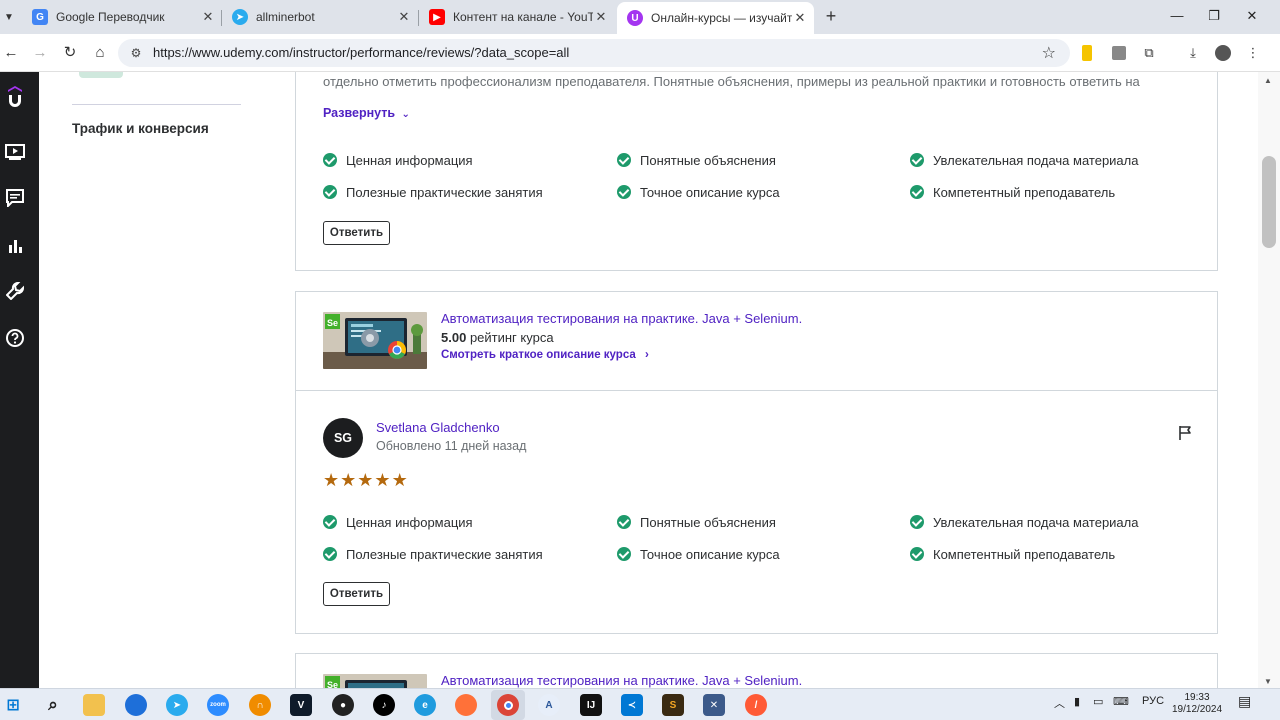 The width and height of the screenshot is (1280, 720). Describe the element at coordinates (831, 16) in the screenshot. I see `new-tab-button: +` at that location.